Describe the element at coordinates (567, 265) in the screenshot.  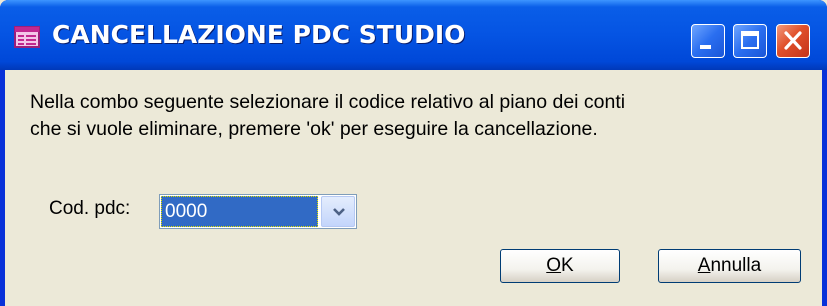
I see `ok-label-rest: K` at that location.